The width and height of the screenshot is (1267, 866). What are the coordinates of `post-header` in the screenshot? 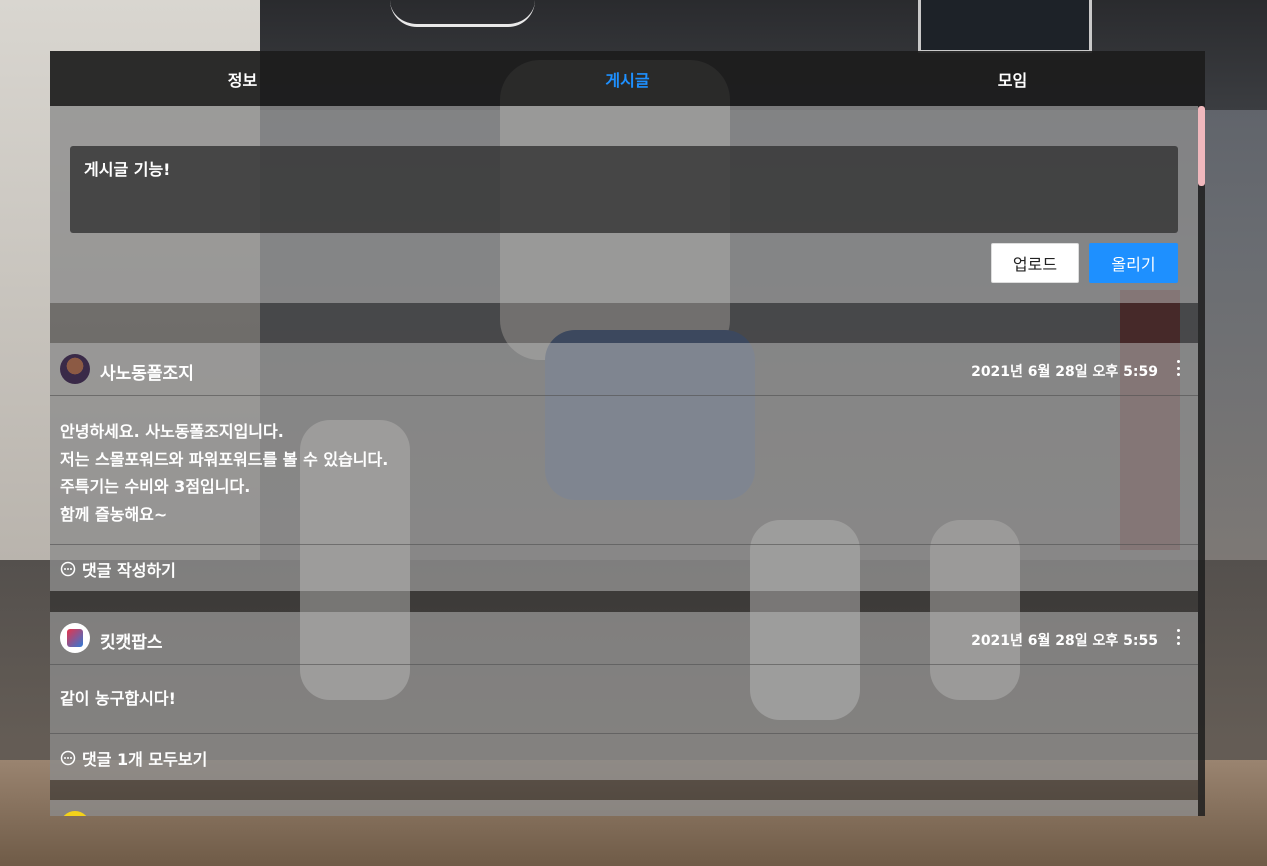 It's located at (624, 808).